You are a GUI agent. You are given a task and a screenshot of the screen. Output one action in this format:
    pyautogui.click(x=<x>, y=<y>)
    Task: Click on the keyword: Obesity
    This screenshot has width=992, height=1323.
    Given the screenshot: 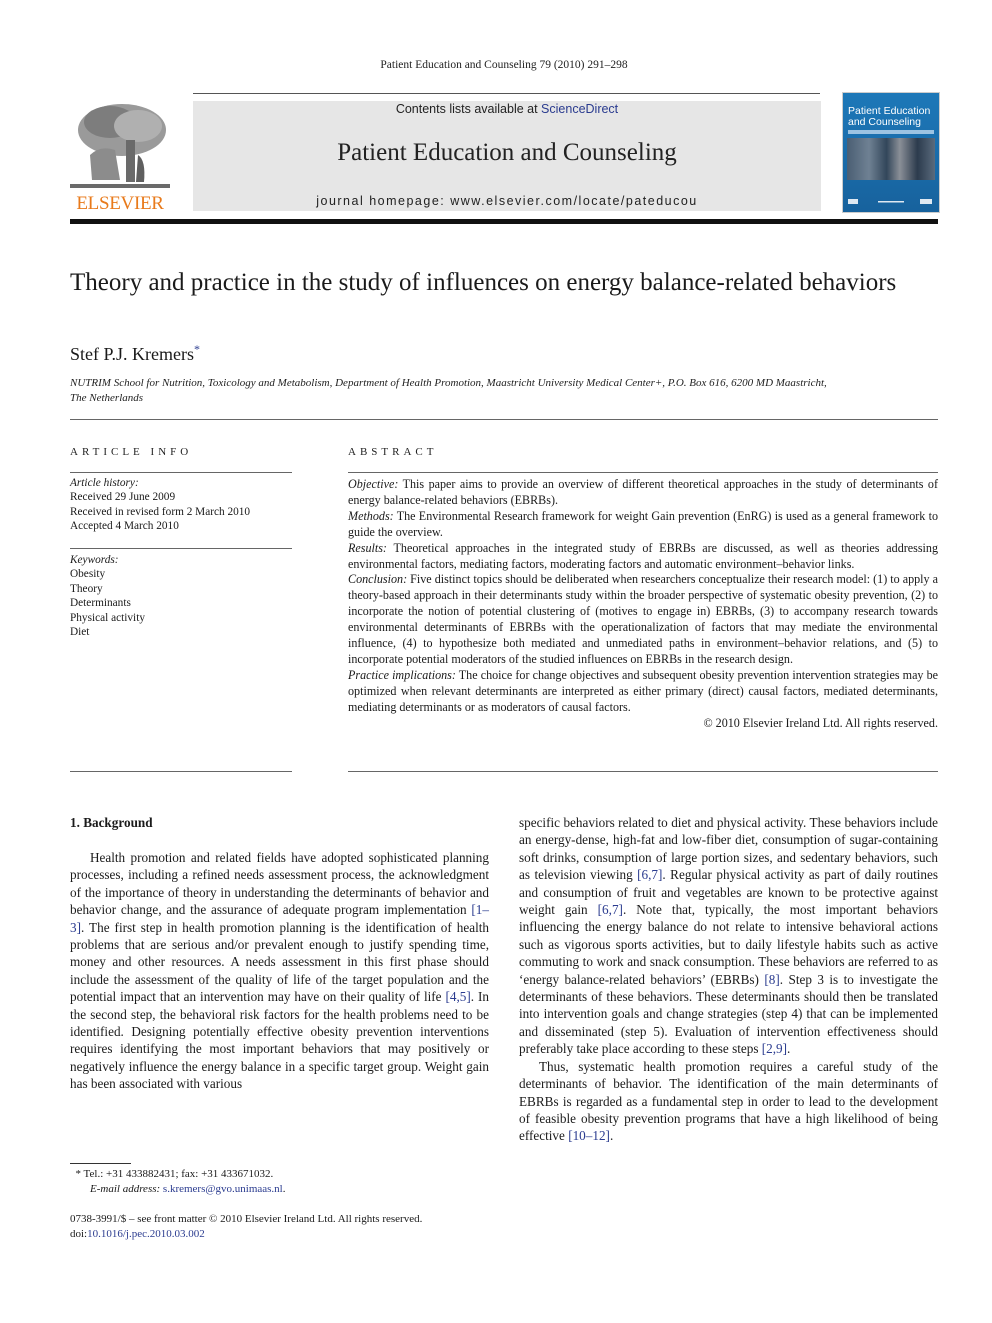 What is the action you would take?
    pyautogui.click(x=88, y=574)
    